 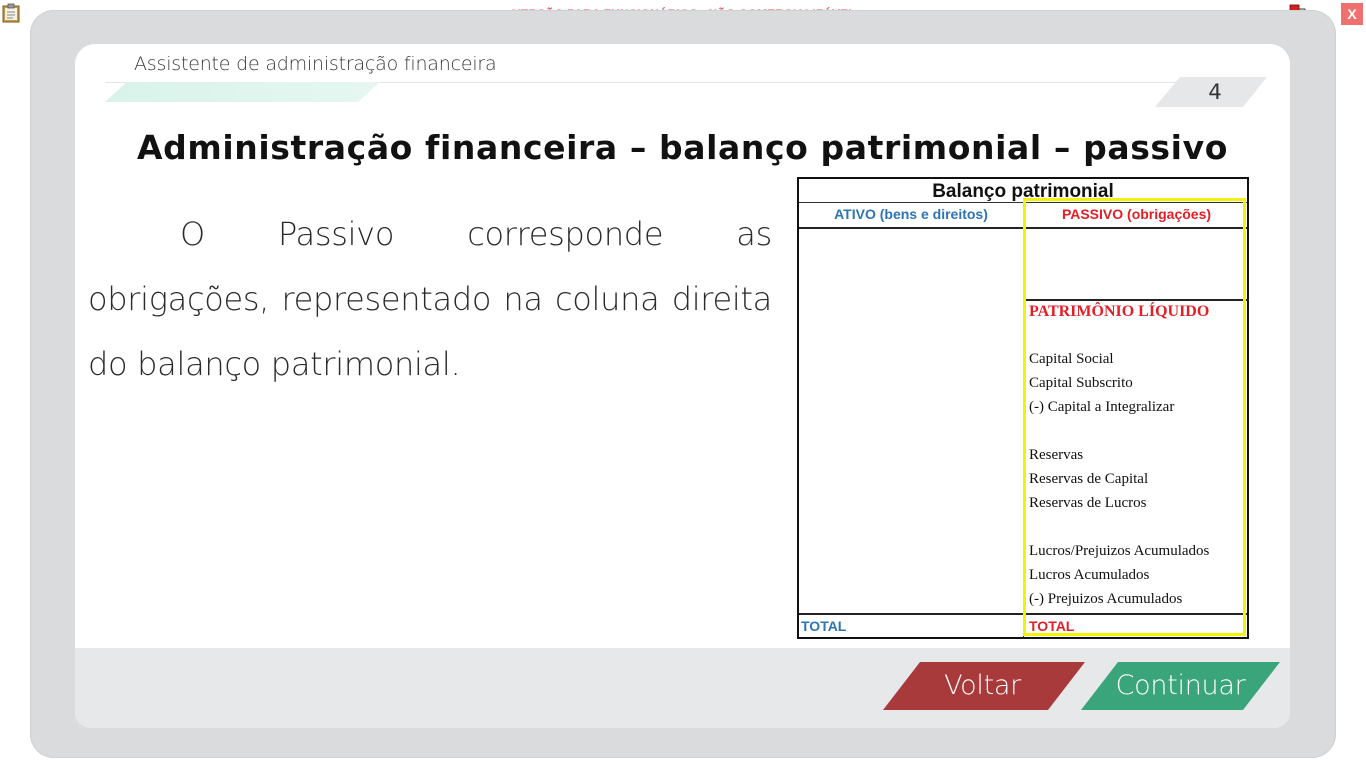 I want to click on equity-item: Reservas de Lucros, so click(x=1088, y=503).